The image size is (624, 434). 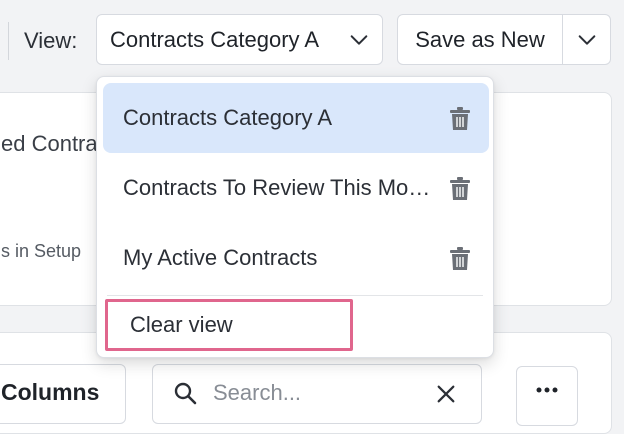 I want to click on more-options-button, so click(x=547, y=396).